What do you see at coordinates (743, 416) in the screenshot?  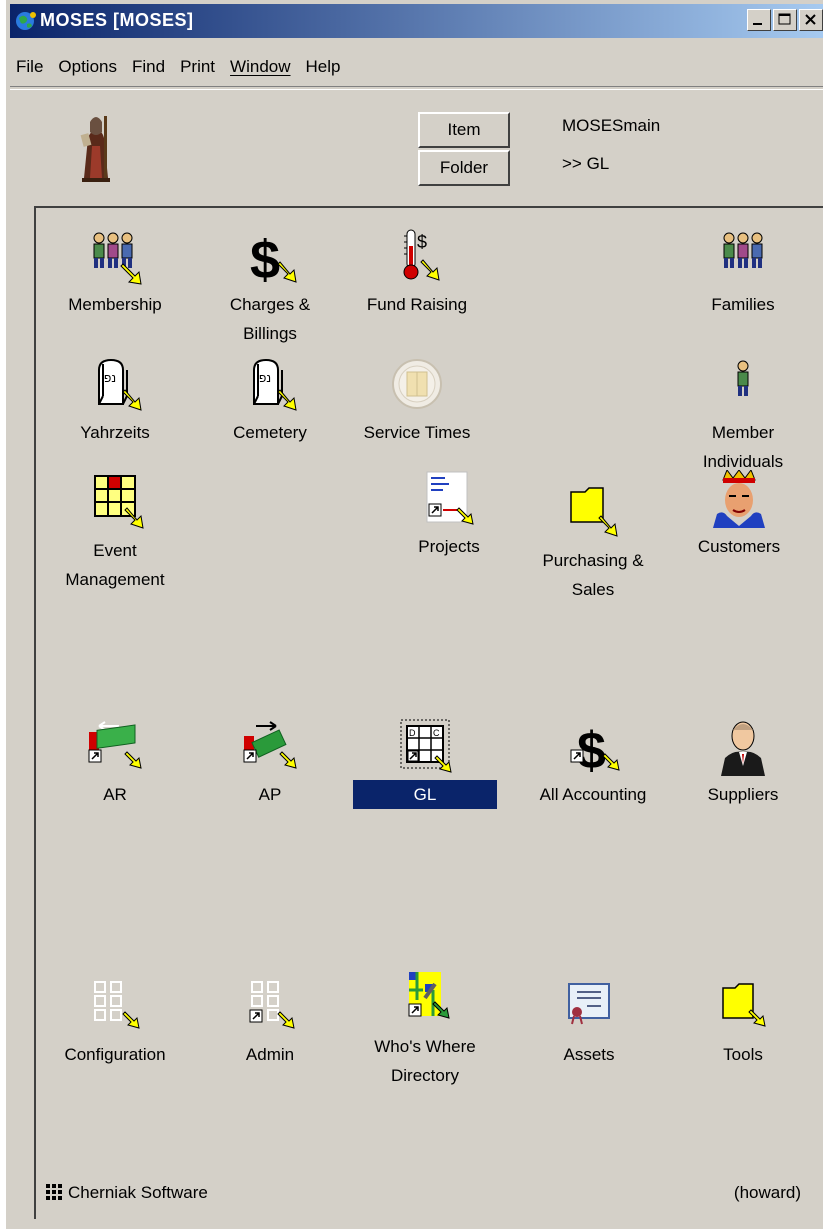 I see `tile-member-individuals: Member Individuals` at bounding box center [743, 416].